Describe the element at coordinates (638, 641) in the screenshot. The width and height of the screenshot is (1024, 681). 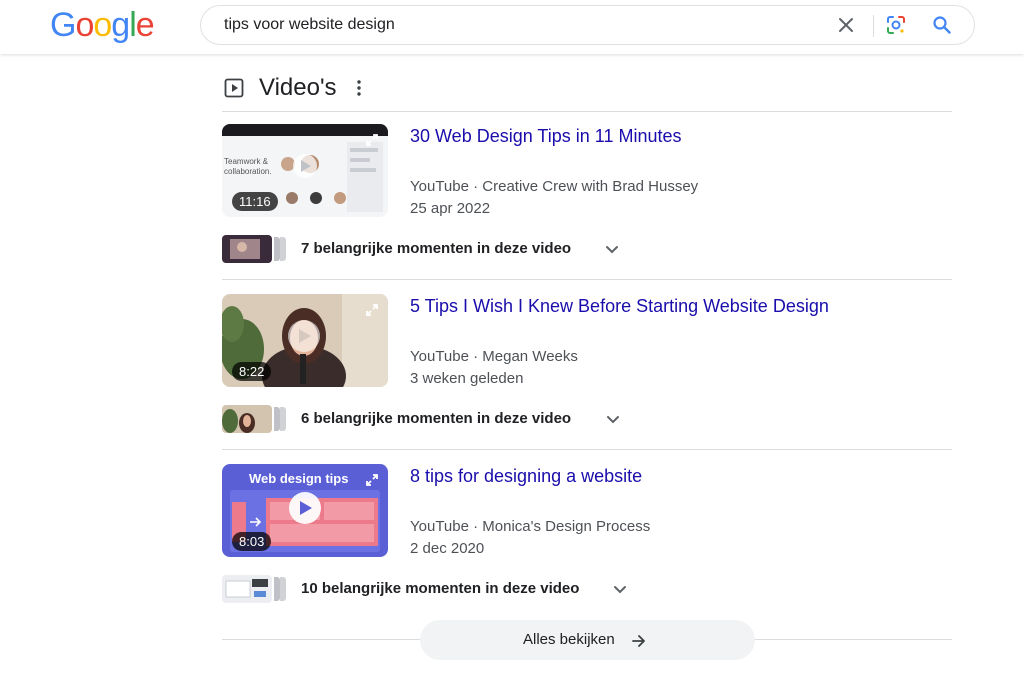
I see `arrow-right-icon` at that location.